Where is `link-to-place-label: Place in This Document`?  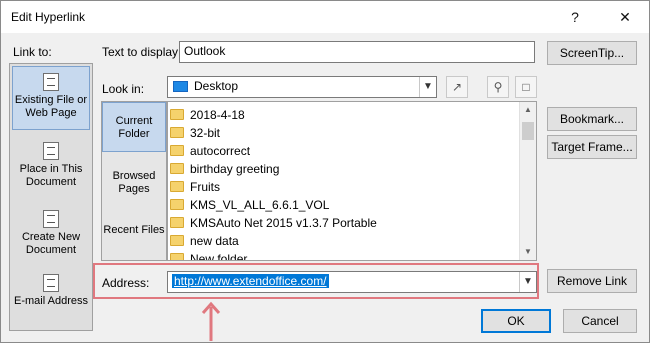
link-to-place-label: Place in This Document is located at coordinates (51, 175).